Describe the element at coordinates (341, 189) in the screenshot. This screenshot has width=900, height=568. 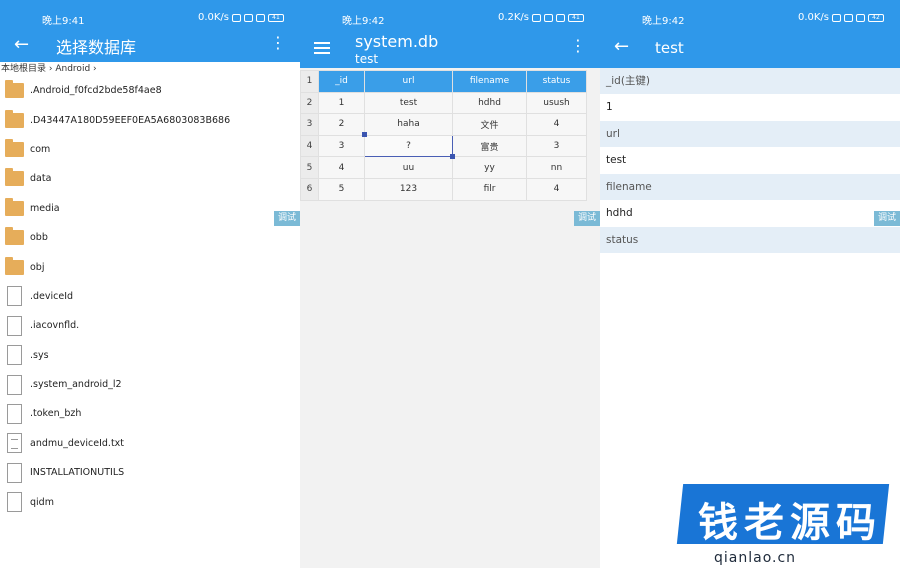
I see `table-cell: 5` at that location.